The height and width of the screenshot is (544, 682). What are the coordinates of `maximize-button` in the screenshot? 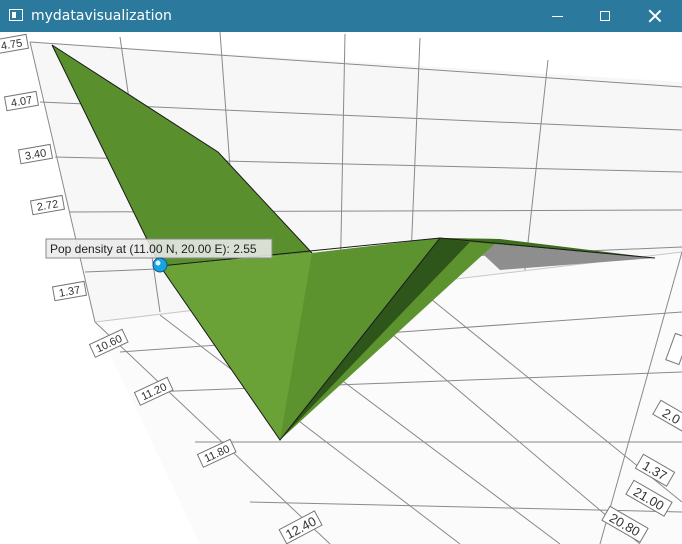 It's located at (605, 16).